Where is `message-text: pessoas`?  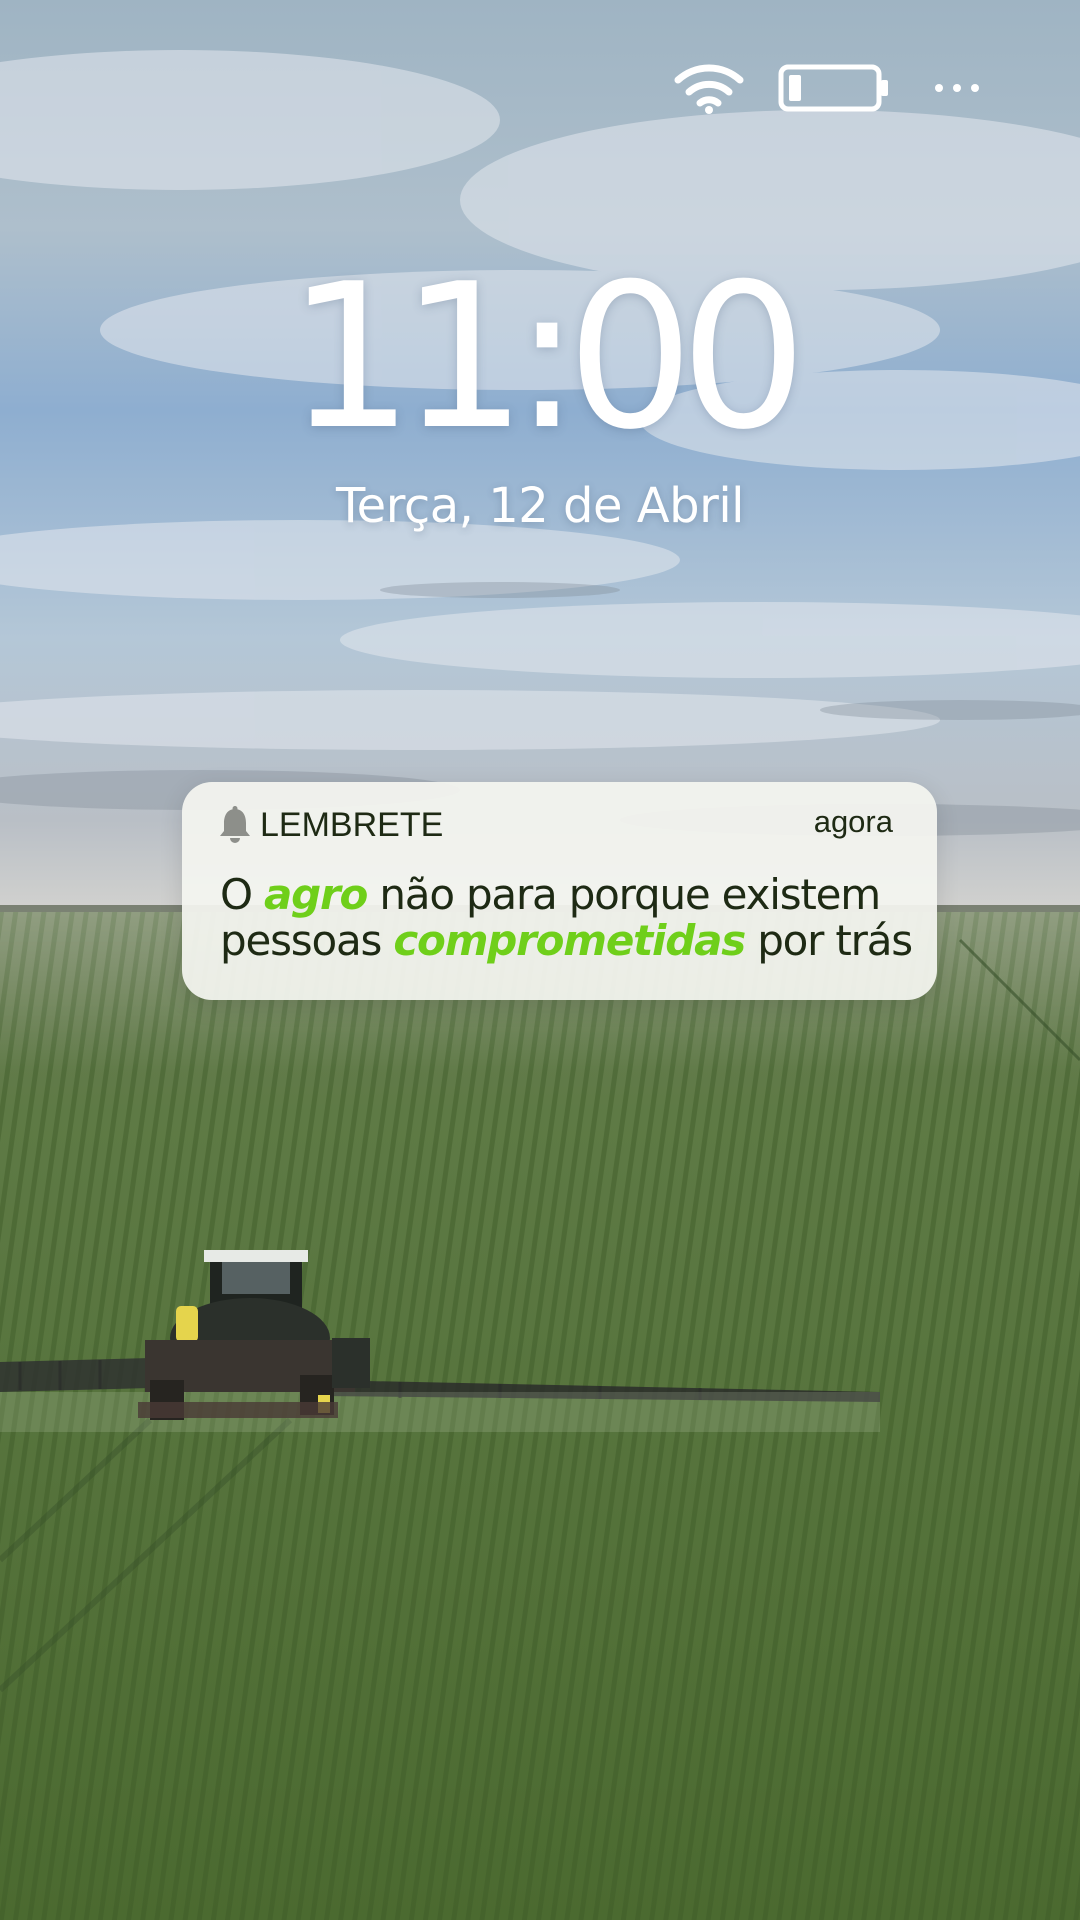
message-text: pessoas is located at coordinates (301, 940).